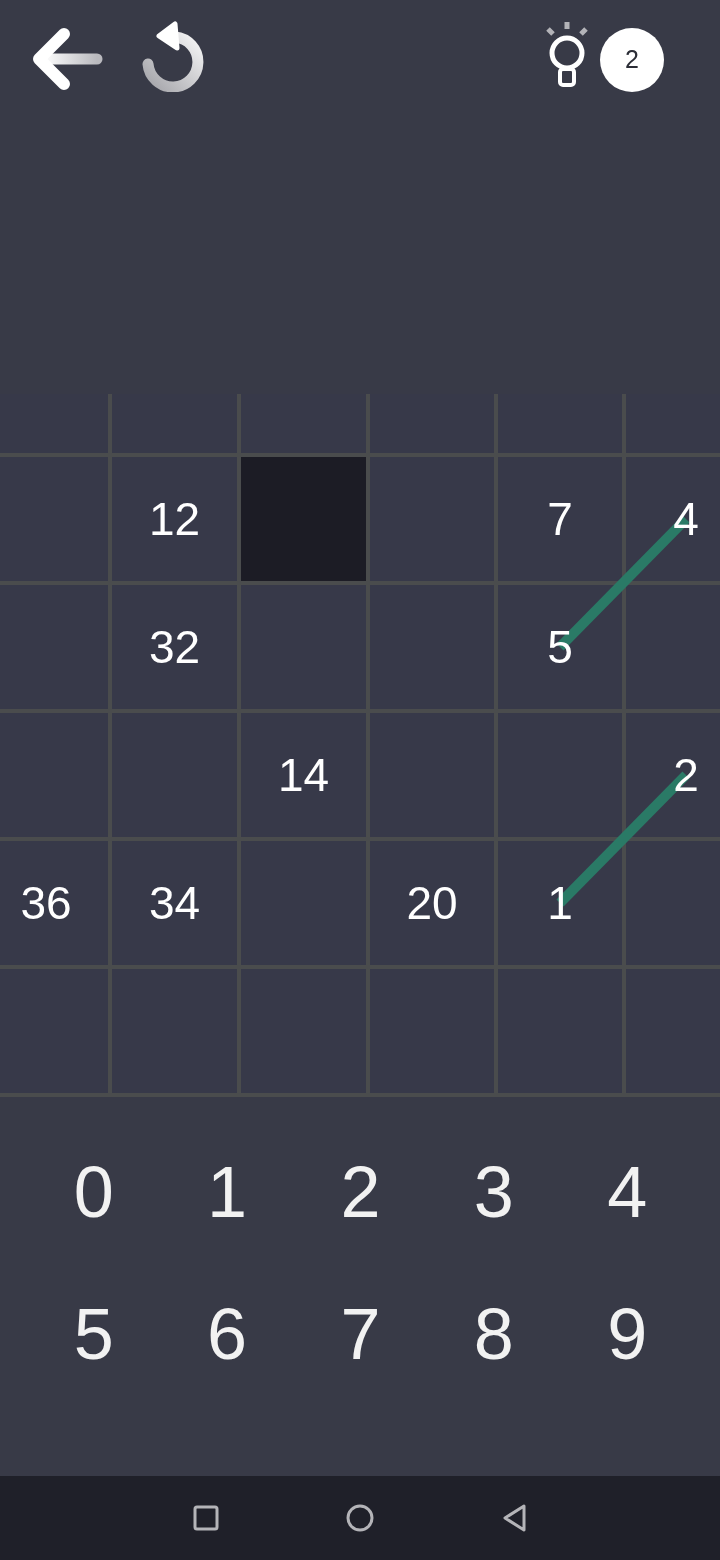 The width and height of the screenshot is (720, 1560). Describe the element at coordinates (68, 59) in the screenshot. I see `back-button` at that location.